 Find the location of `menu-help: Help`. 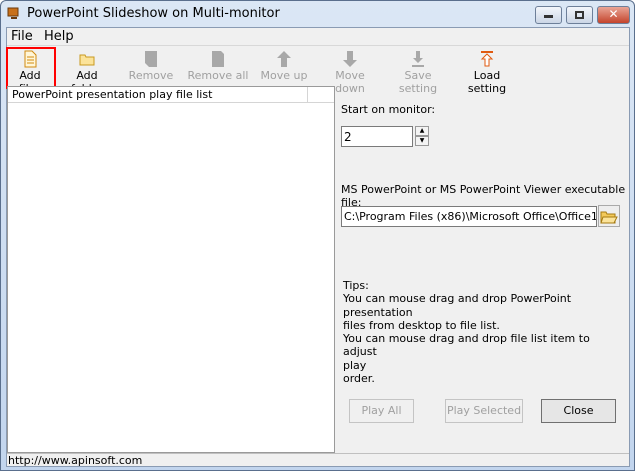

menu-help: Help is located at coordinates (59, 36).